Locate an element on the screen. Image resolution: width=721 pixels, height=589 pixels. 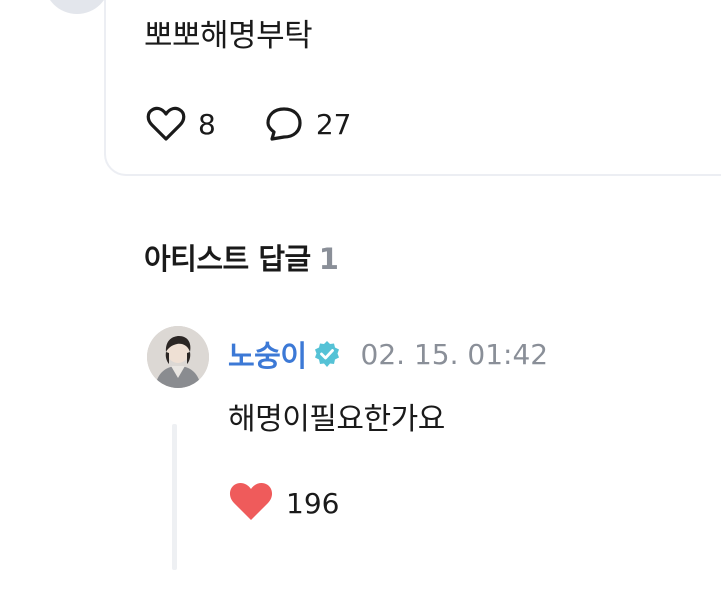
reply-author-name: 노숭이 is located at coordinates (267, 354).